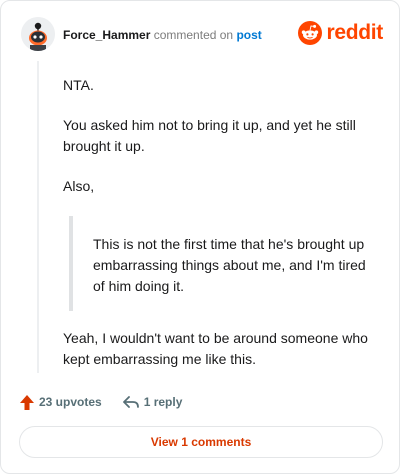  Describe the element at coordinates (248, 35) in the screenshot. I see `post-link: post` at that location.